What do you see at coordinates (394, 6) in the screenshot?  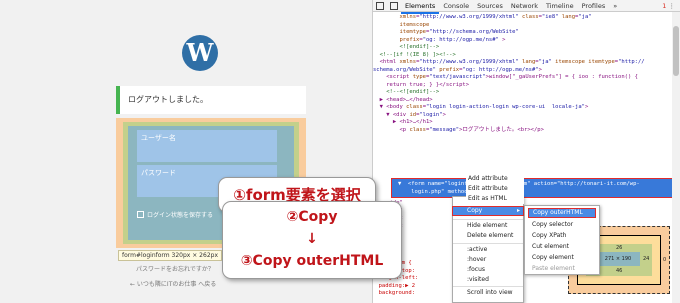 I see `device-mode-icon` at bounding box center [394, 6].